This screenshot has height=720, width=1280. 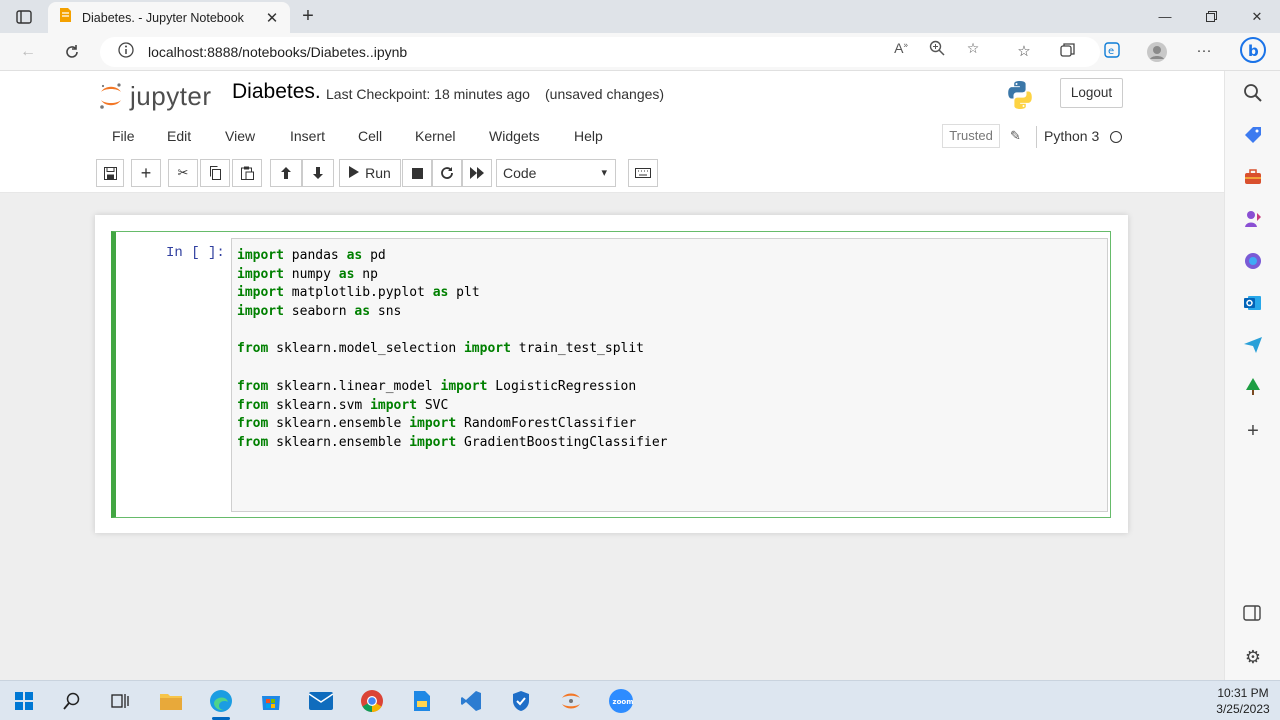 What do you see at coordinates (120, 701) in the screenshot?
I see `task-view-icon` at bounding box center [120, 701].